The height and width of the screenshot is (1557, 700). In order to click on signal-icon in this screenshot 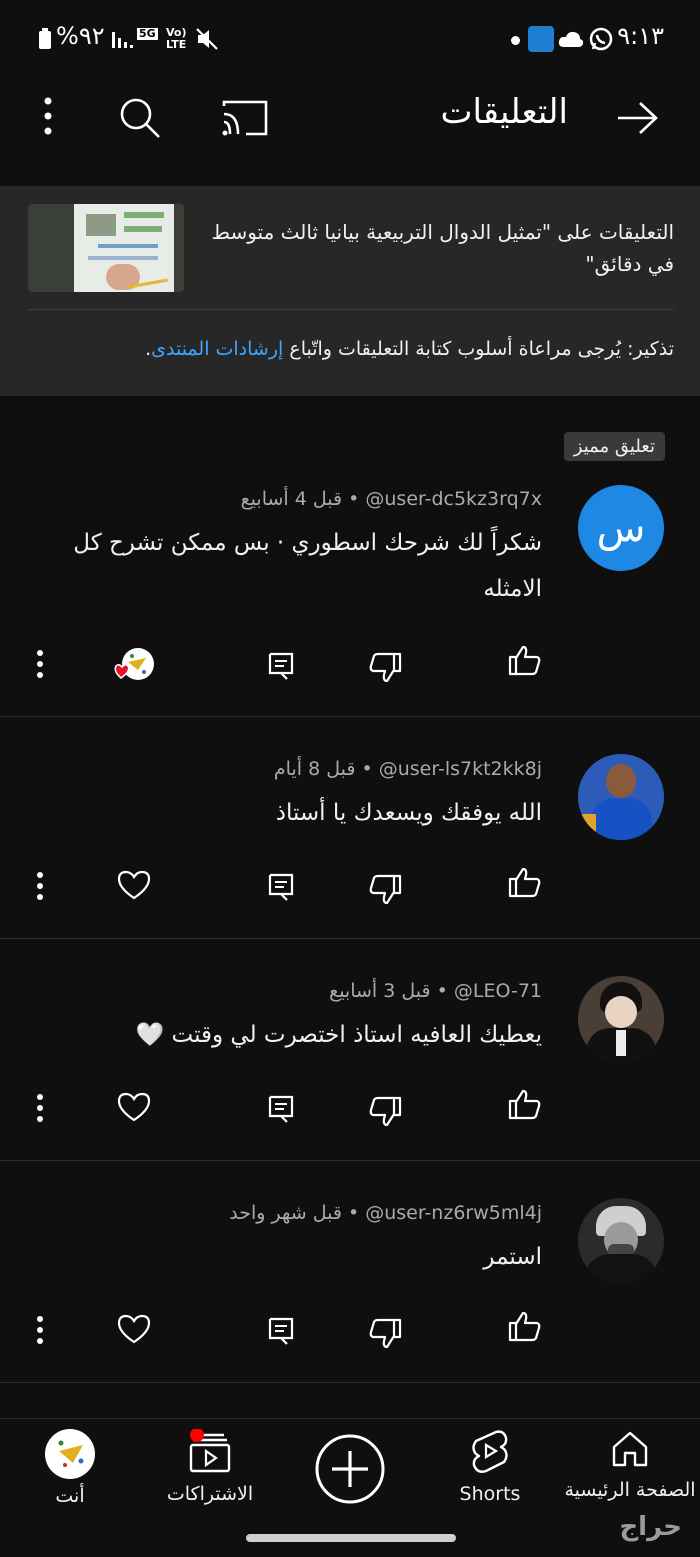, I will do `click(123, 41)`.